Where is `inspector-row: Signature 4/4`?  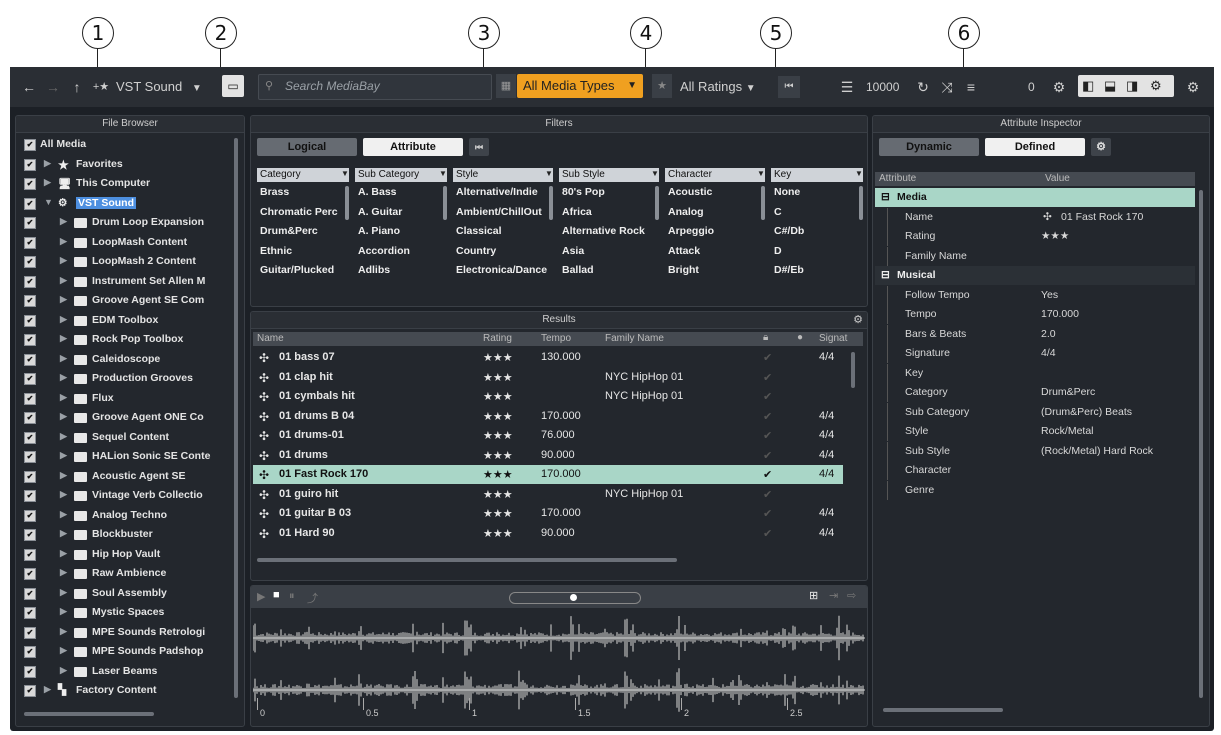 inspector-row: Signature 4/4 is located at coordinates (1035, 353).